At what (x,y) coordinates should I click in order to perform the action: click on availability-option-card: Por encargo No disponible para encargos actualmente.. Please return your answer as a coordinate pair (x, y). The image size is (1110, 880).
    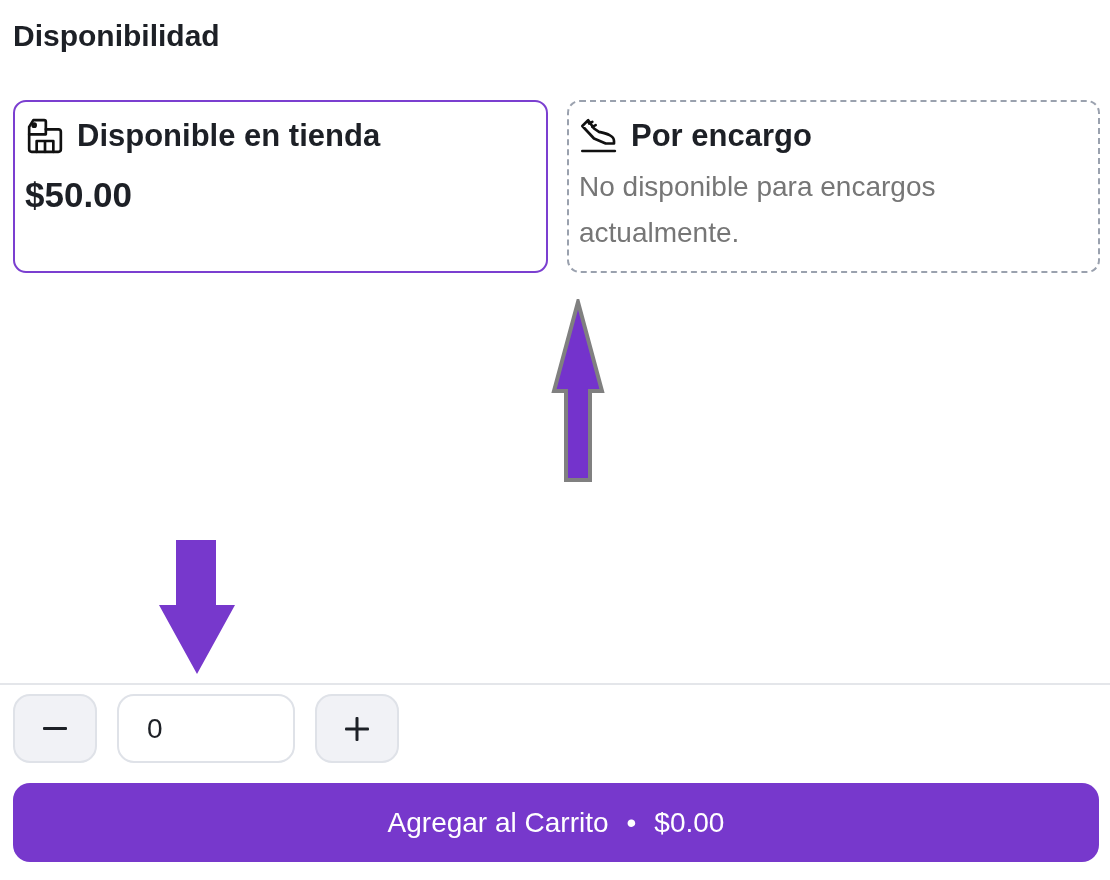
    Looking at the image, I should click on (833, 186).